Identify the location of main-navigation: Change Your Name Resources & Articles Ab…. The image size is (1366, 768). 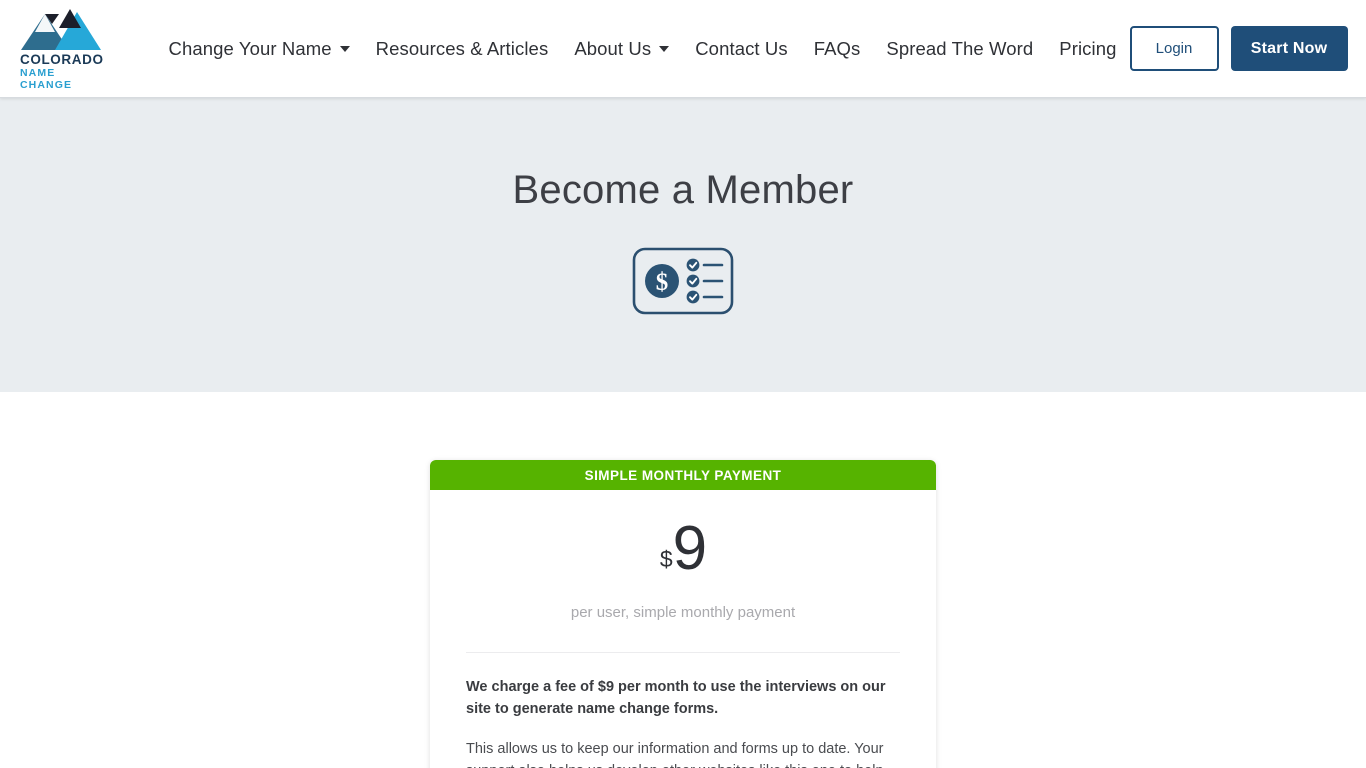
(643, 49).